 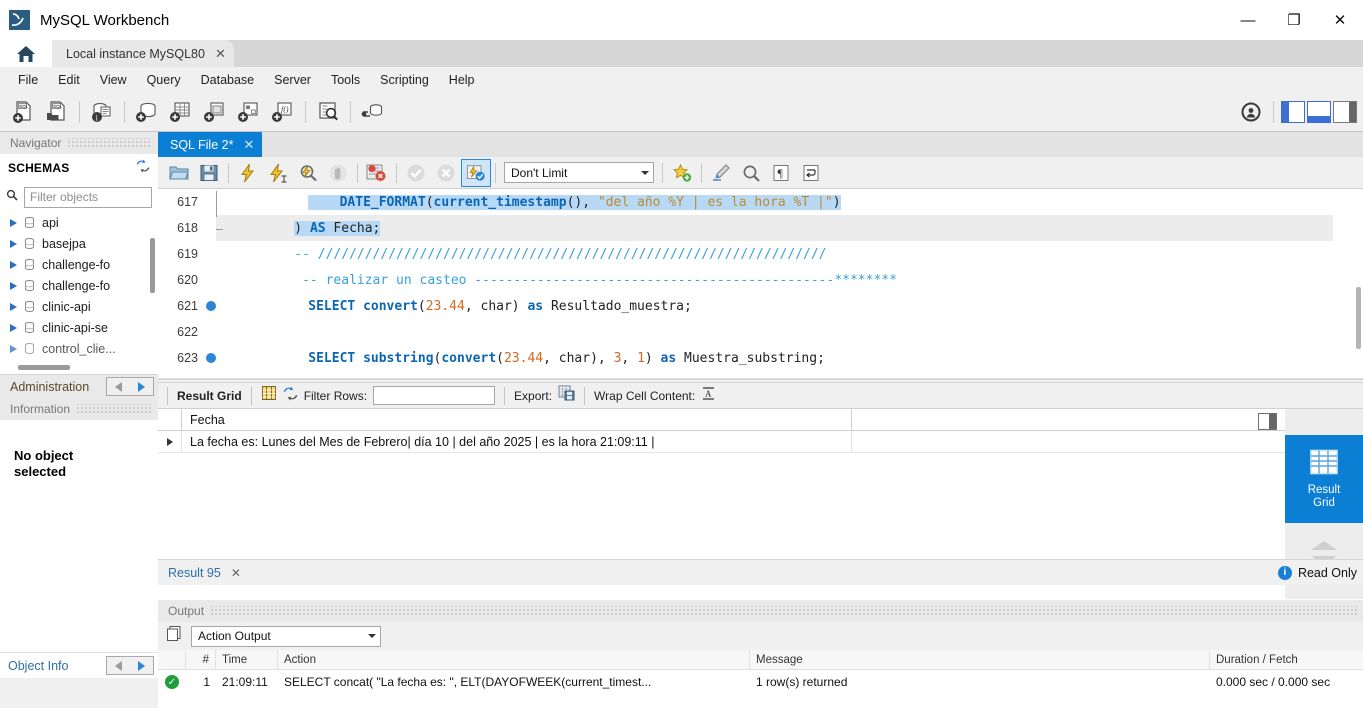 I want to click on explain-statement-icon, so click(x=308, y=173).